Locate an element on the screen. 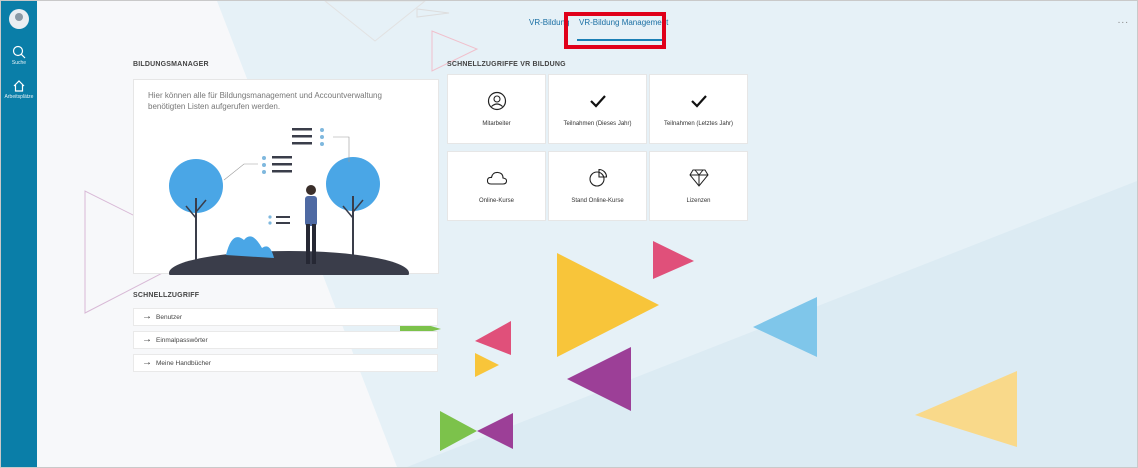  tile-mitarbeiter: Mitarbeiter is located at coordinates (496, 109).